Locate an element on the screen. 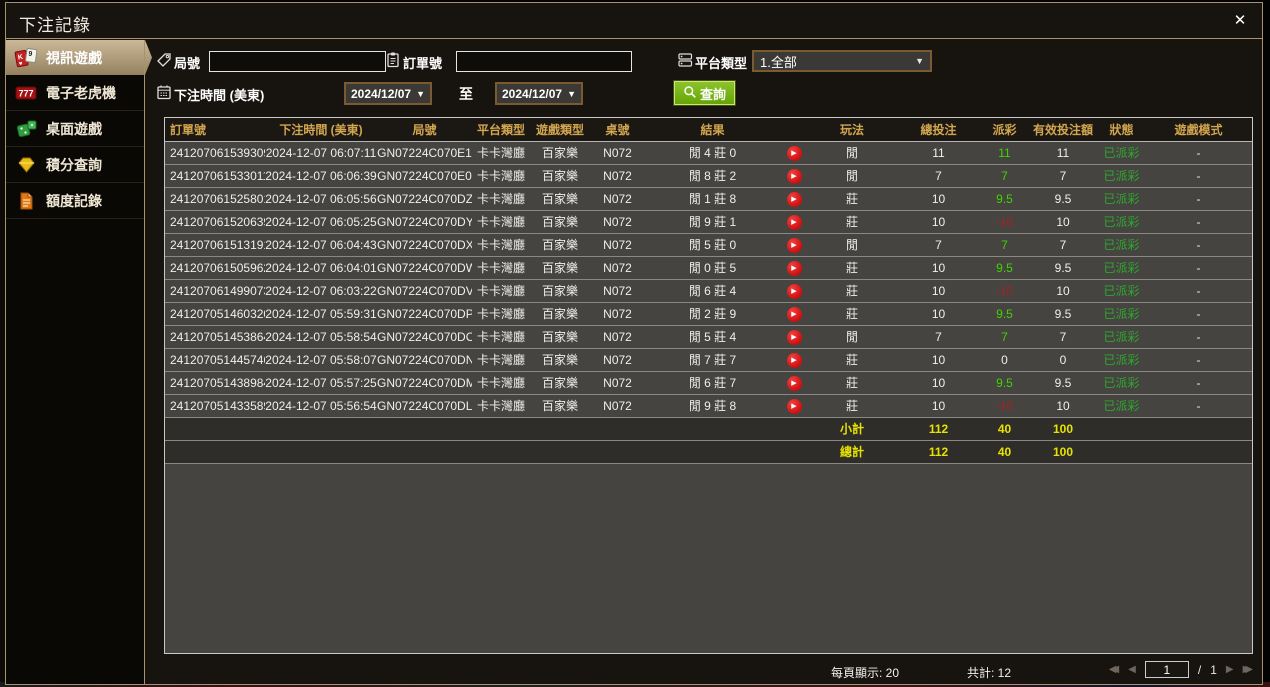 This screenshot has width=1270, height=687. round-number-label: 局號 is located at coordinates (187, 63).